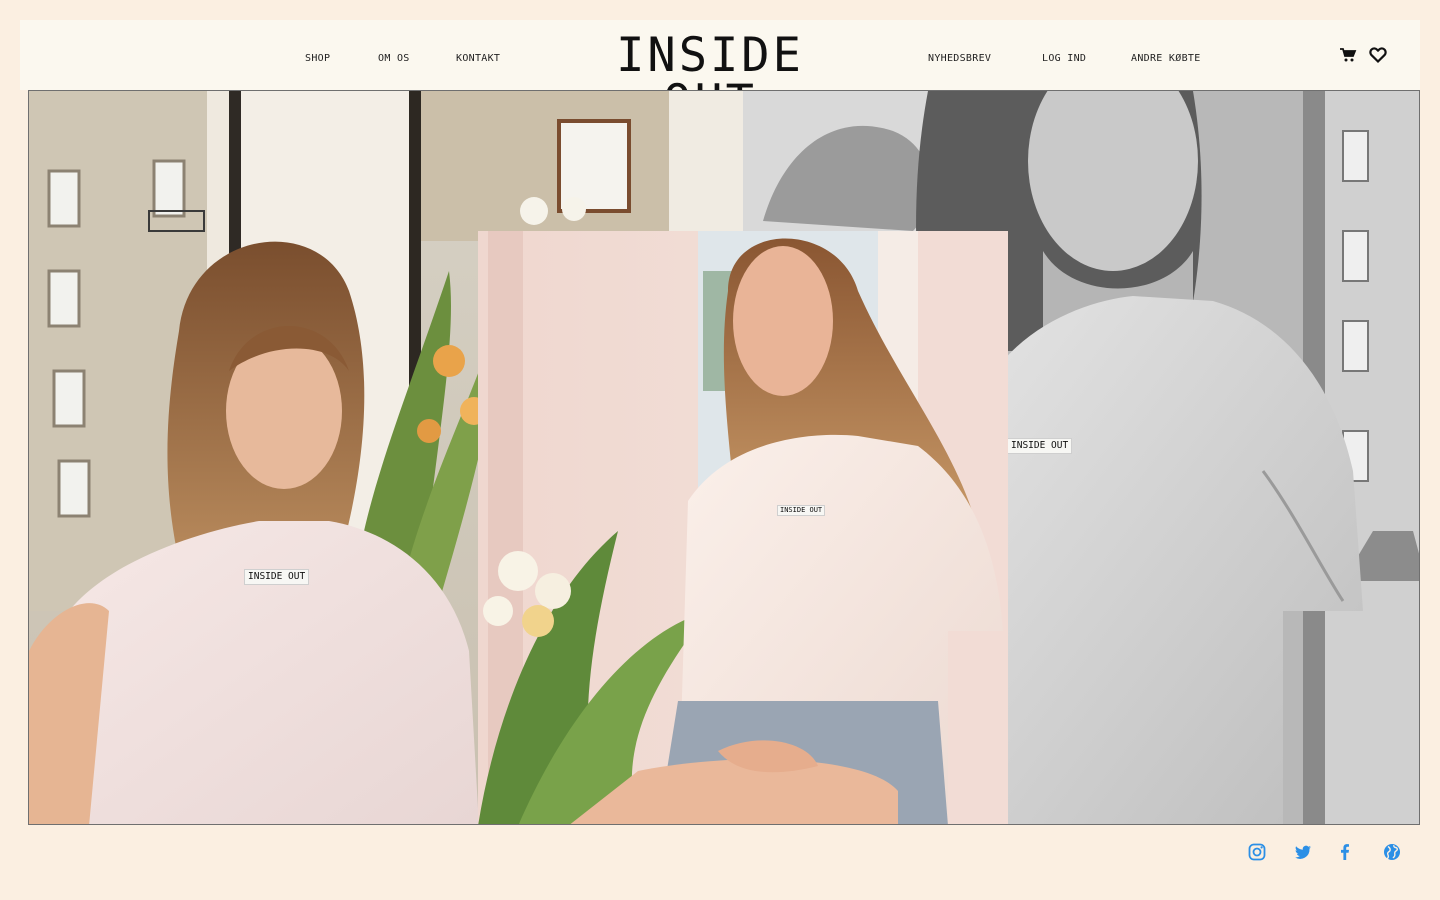 The image size is (1440, 900). I want to click on cart-icon, so click(1348, 55).